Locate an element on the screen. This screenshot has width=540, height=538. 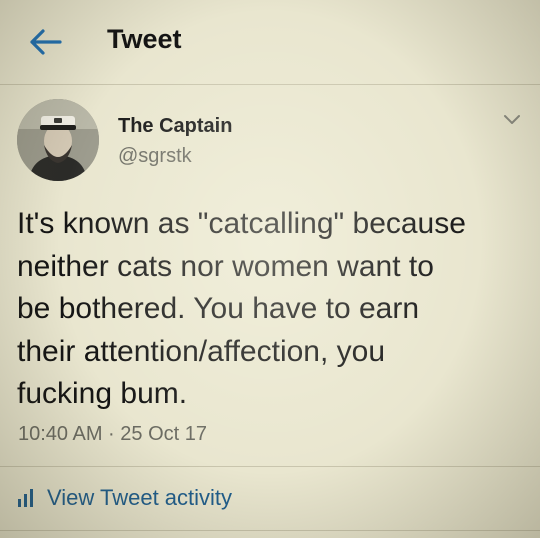
bottom-divider is located at coordinates (270, 530).